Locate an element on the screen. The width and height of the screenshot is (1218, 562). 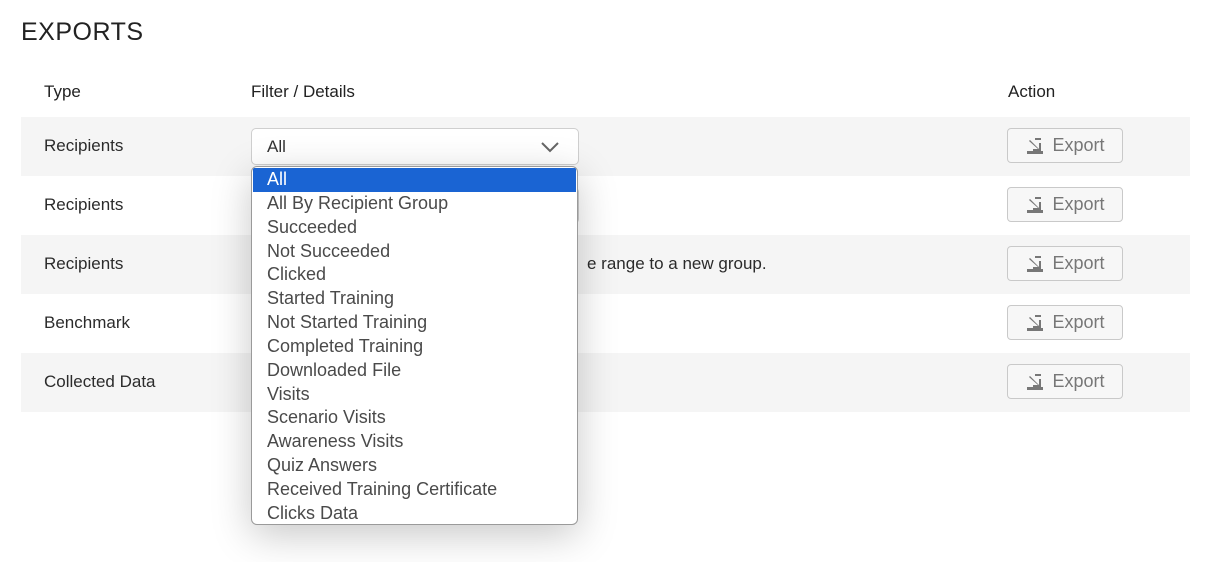
dropdown-option: Succeeded is located at coordinates (414, 228).